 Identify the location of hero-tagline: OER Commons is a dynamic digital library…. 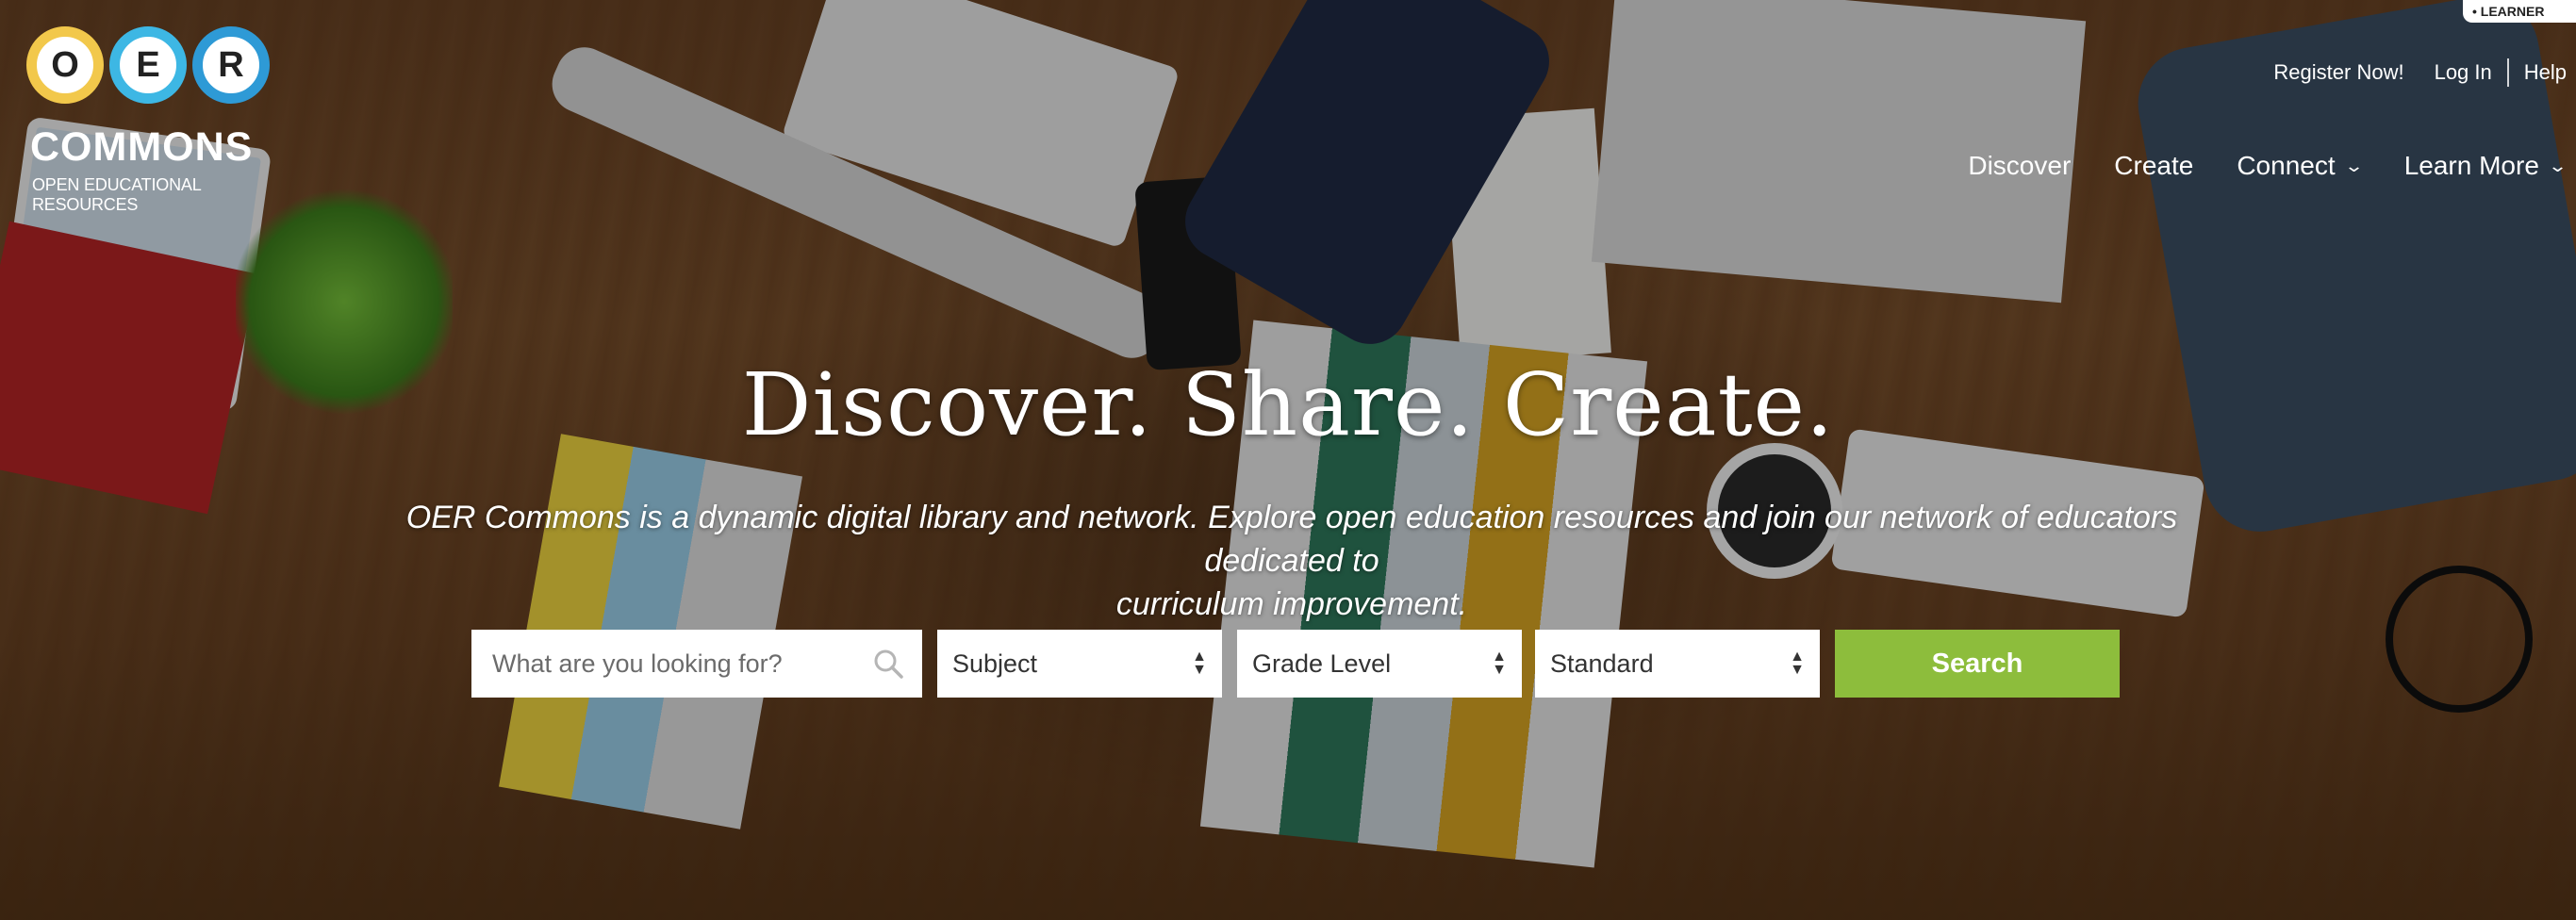
(1291, 561).